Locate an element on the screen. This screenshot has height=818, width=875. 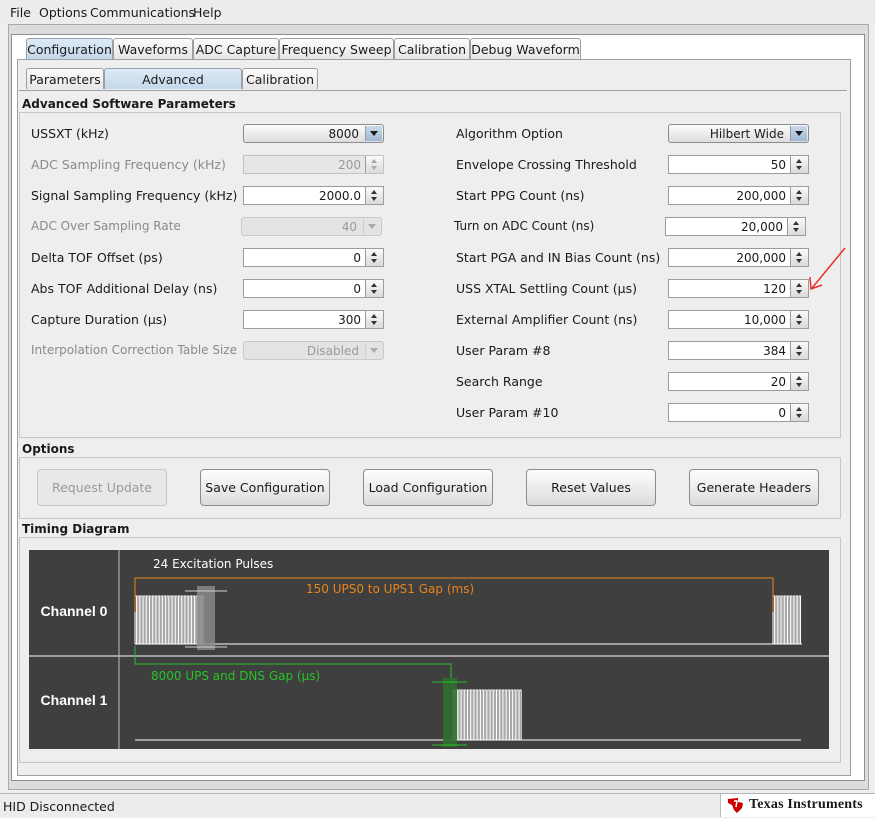
label-adc-sampling-frequency: ADC Sampling Frequency (kHz) is located at coordinates (128, 164).